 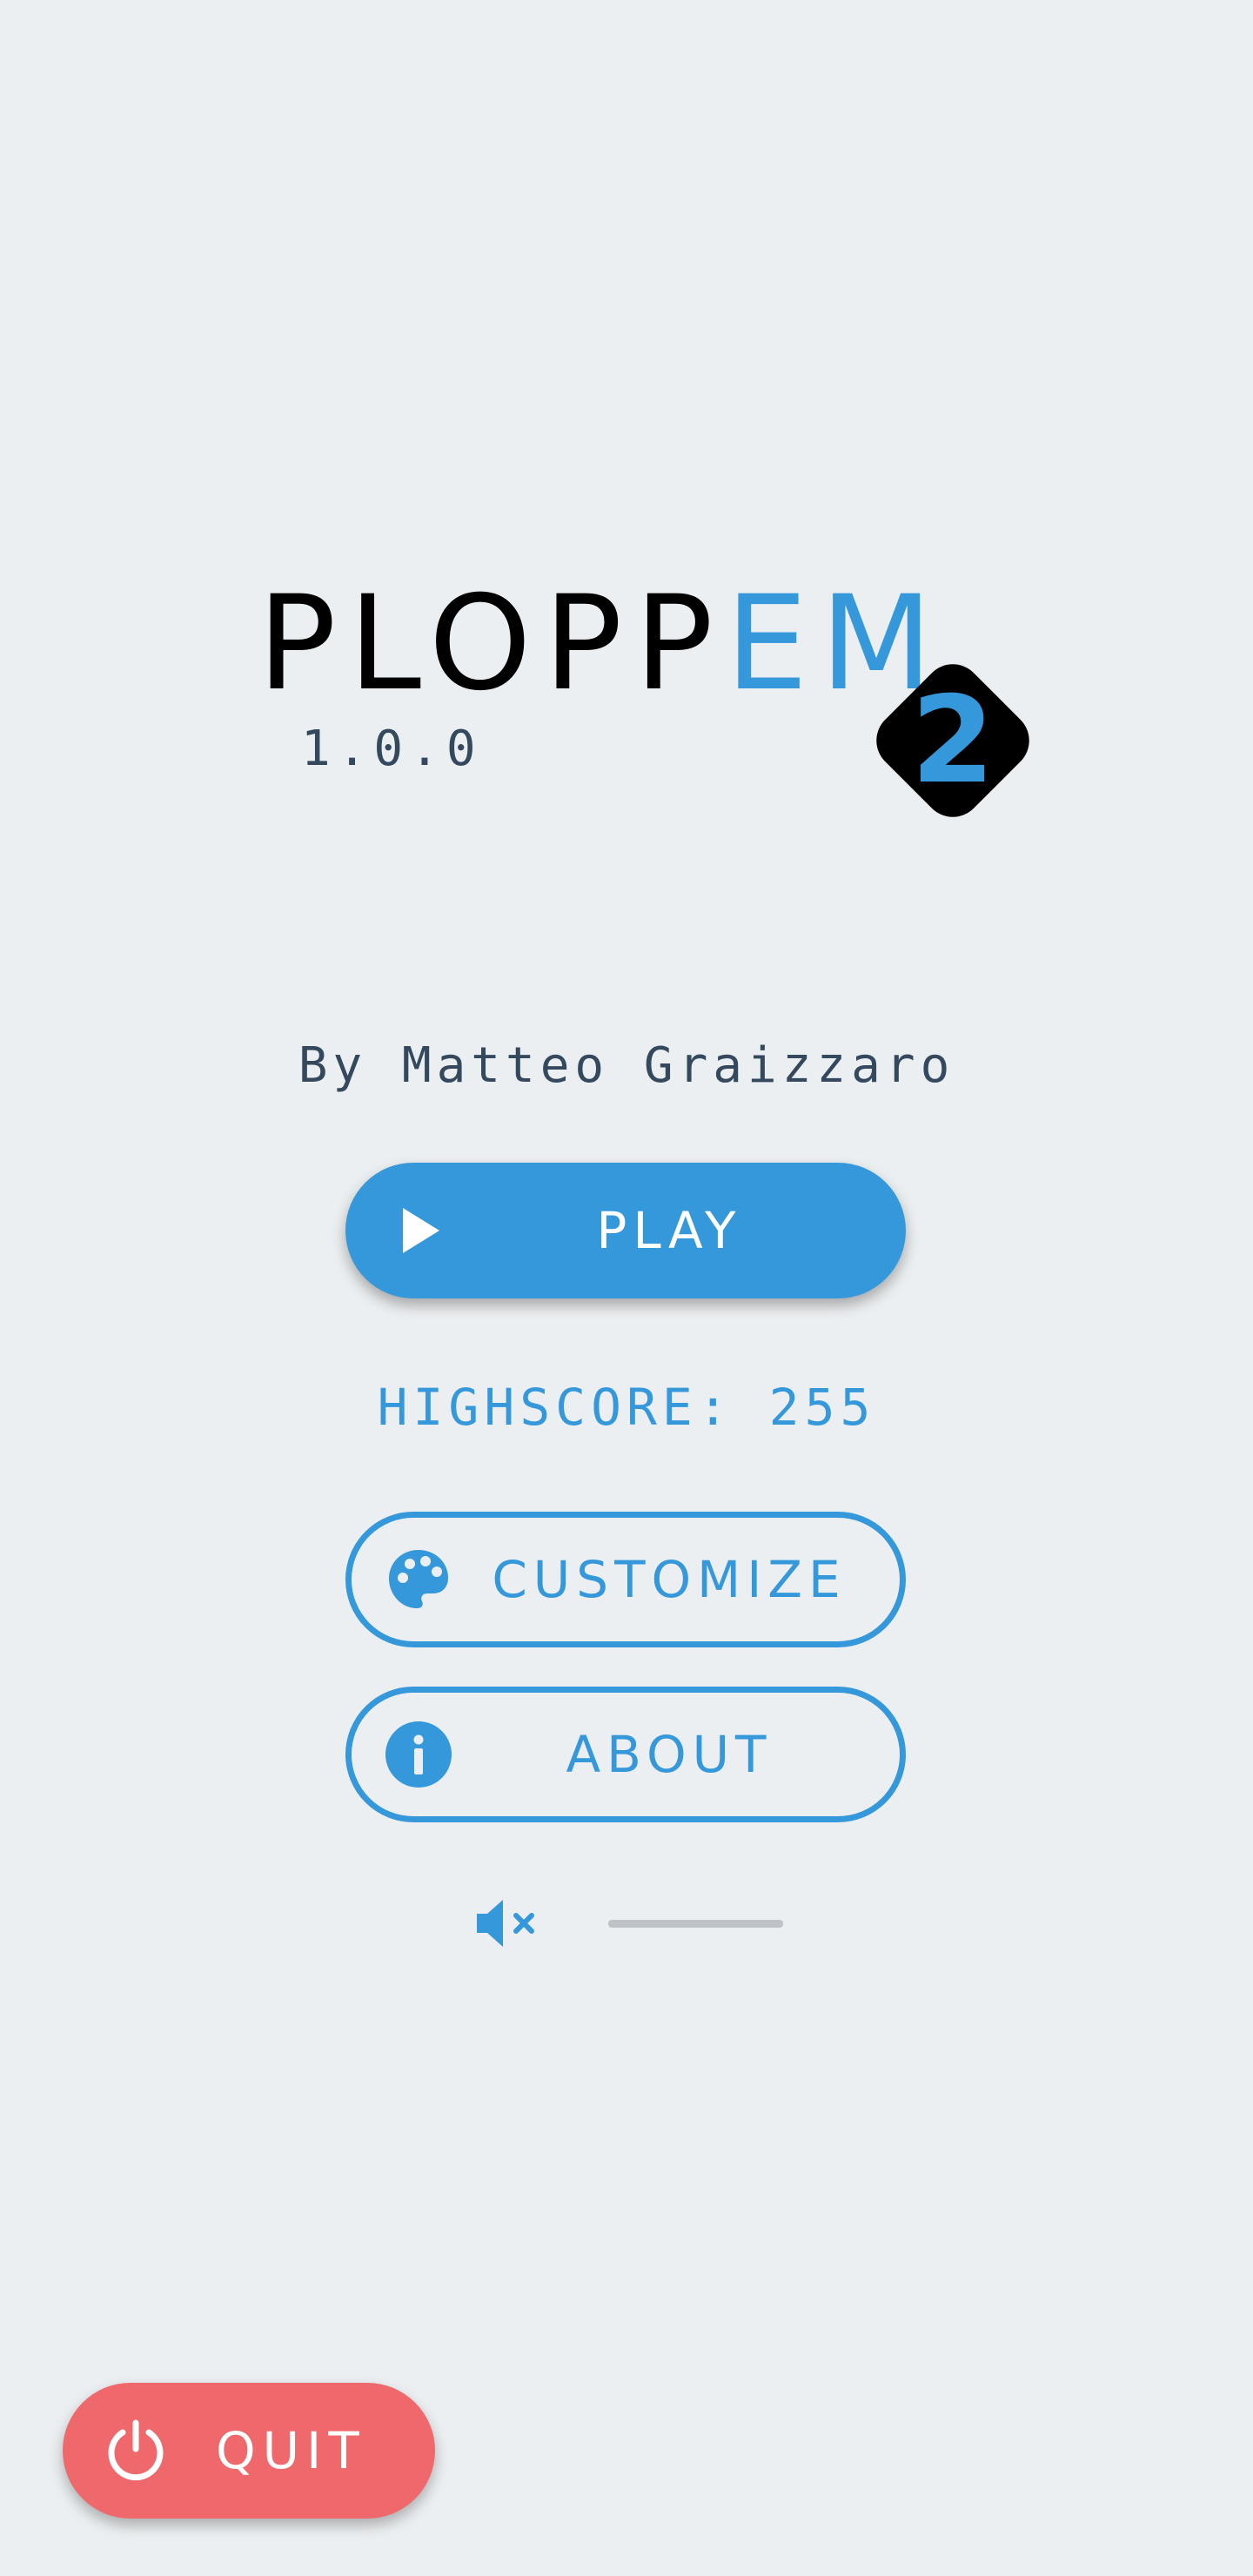 What do you see at coordinates (669, 1754) in the screenshot?
I see `about-button-label: ABOUT` at bounding box center [669, 1754].